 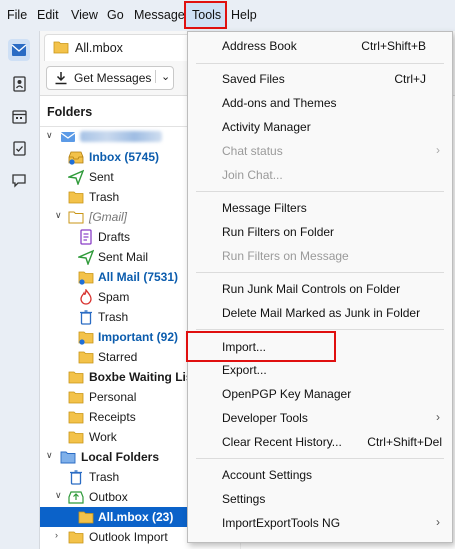 What do you see at coordinates (162, 76) in the screenshot?
I see `chevron-down-icon: ⌄` at bounding box center [162, 76].